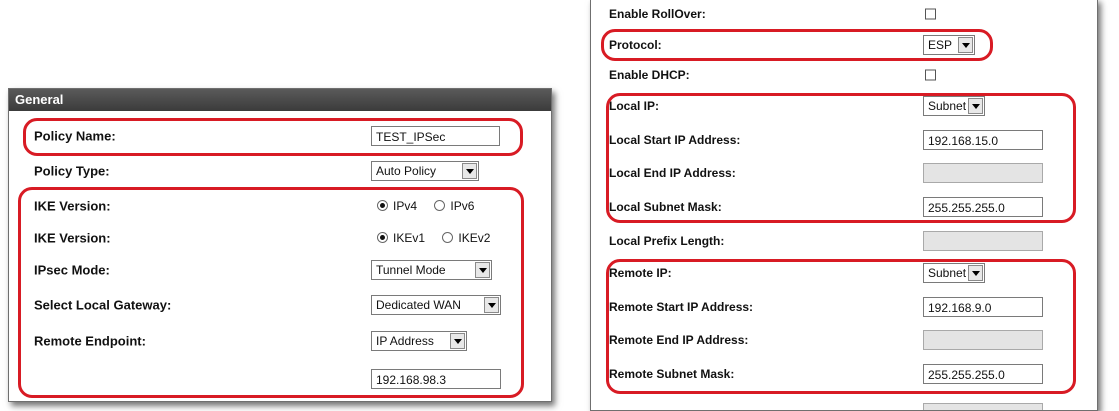  I want to click on local-gateway-value: Dedicated WAN, so click(418, 305).